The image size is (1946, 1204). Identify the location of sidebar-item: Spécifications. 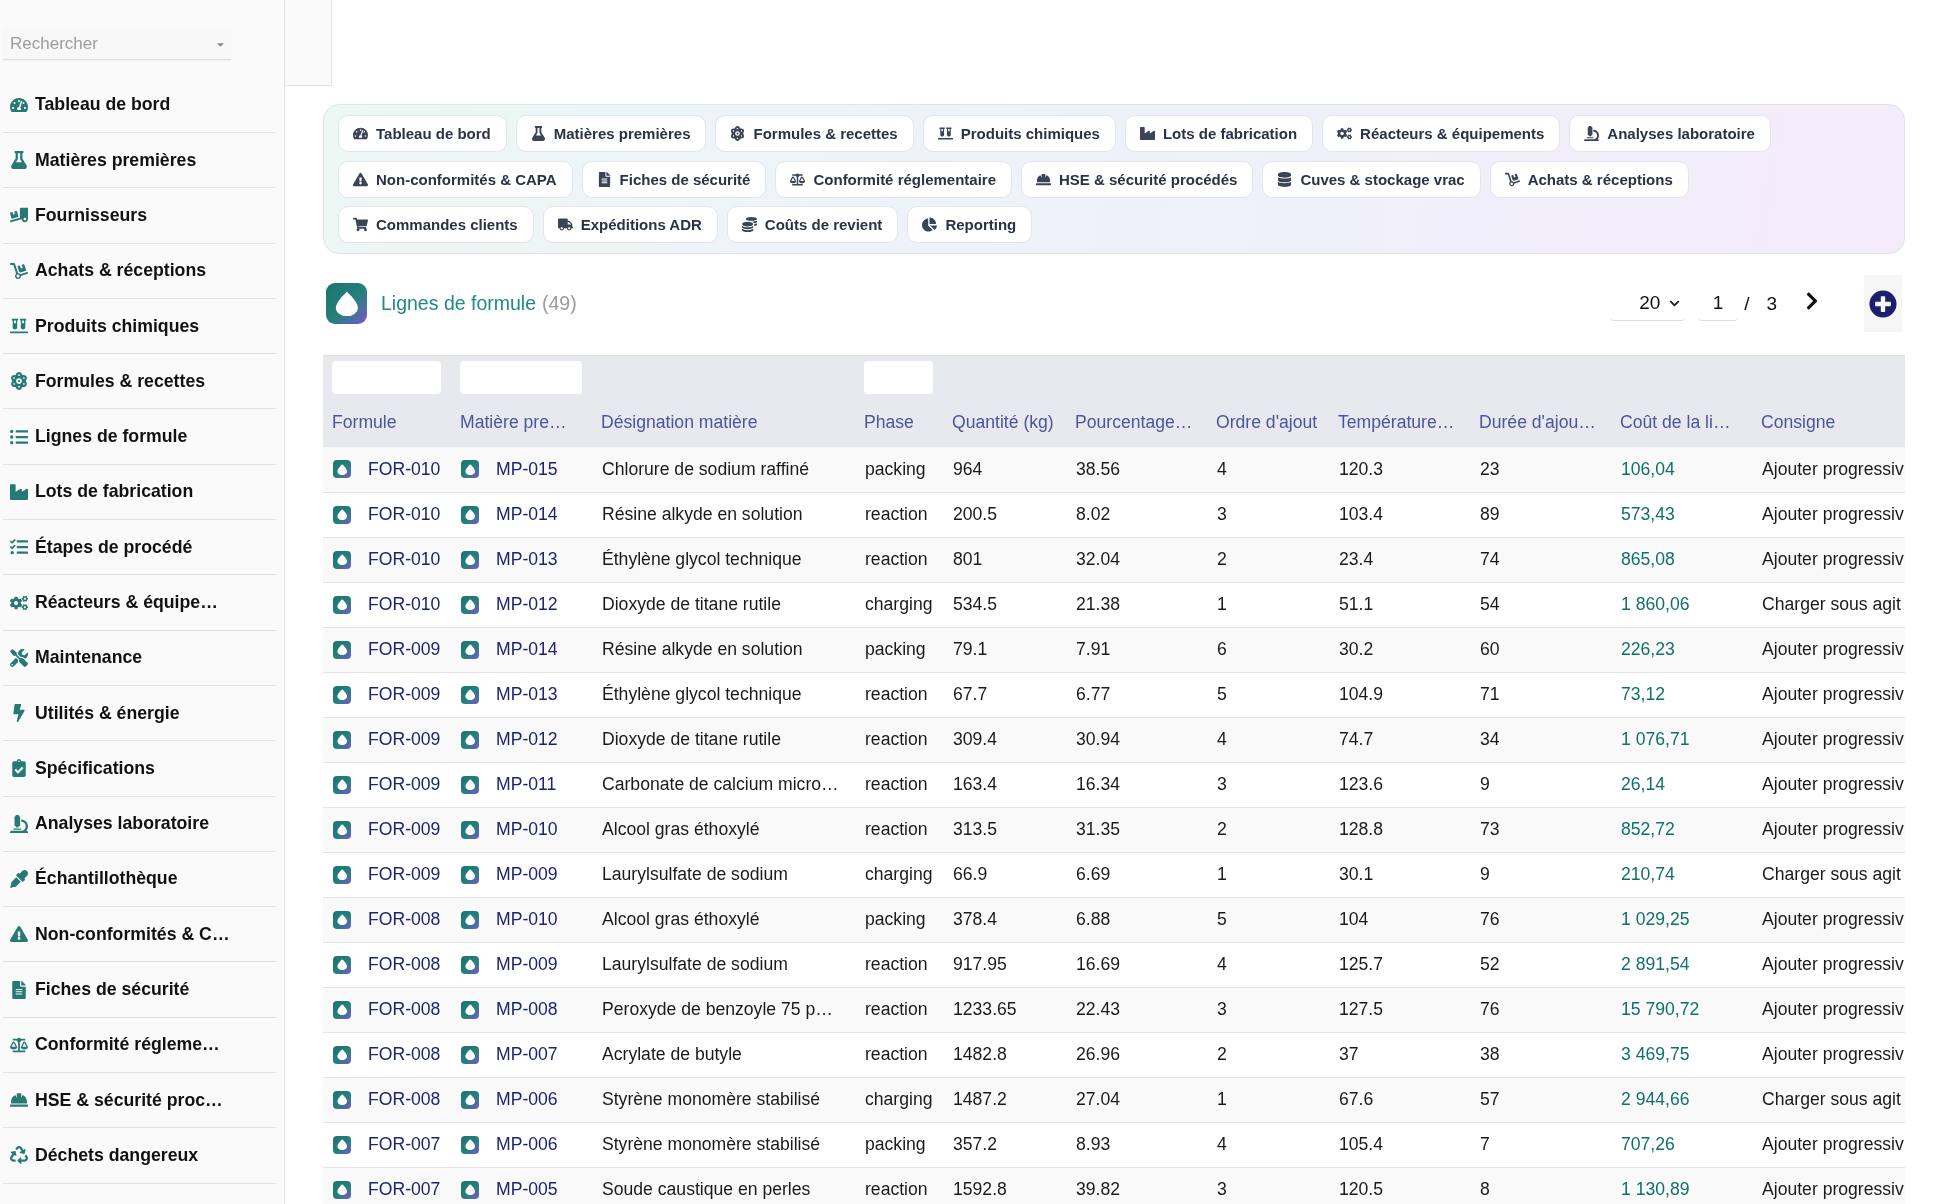
(139, 769).